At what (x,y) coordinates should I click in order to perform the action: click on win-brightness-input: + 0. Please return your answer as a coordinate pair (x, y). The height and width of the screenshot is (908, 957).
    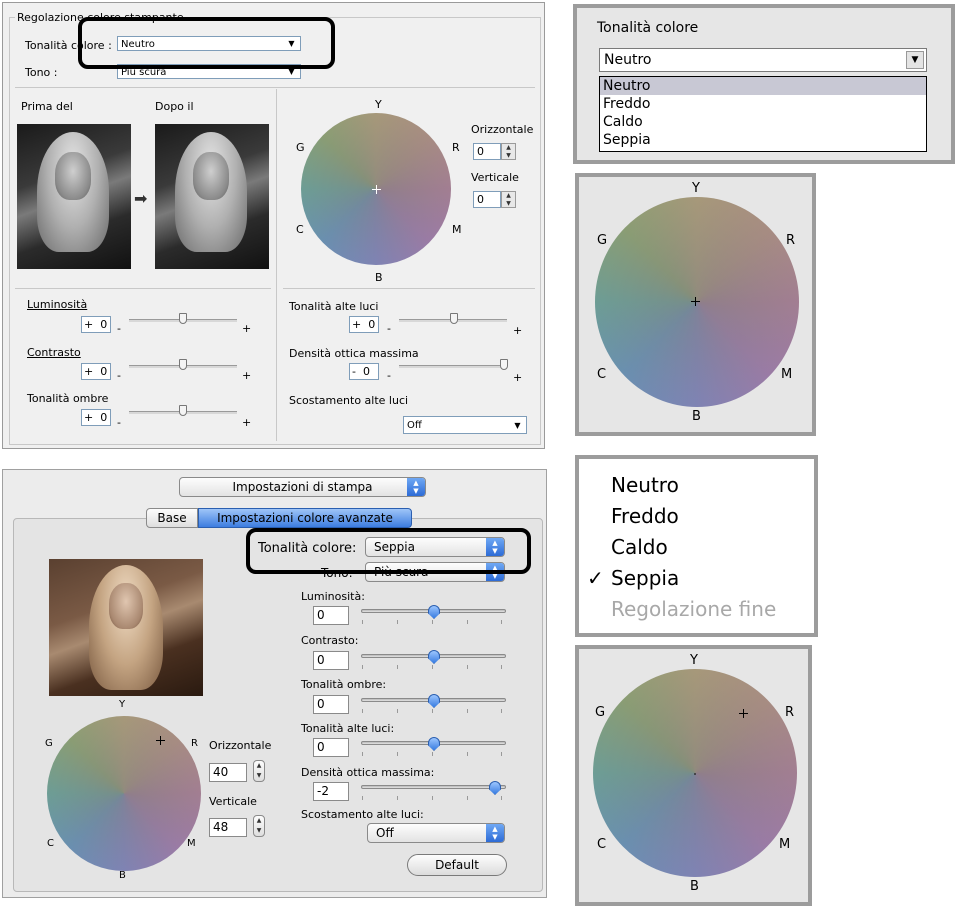
    Looking at the image, I should click on (96, 324).